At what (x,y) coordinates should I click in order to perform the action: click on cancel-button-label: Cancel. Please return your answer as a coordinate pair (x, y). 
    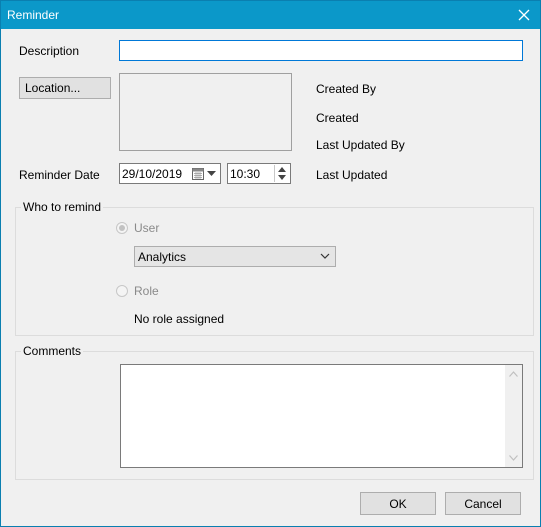
    Looking at the image, I should click on (483, 503).